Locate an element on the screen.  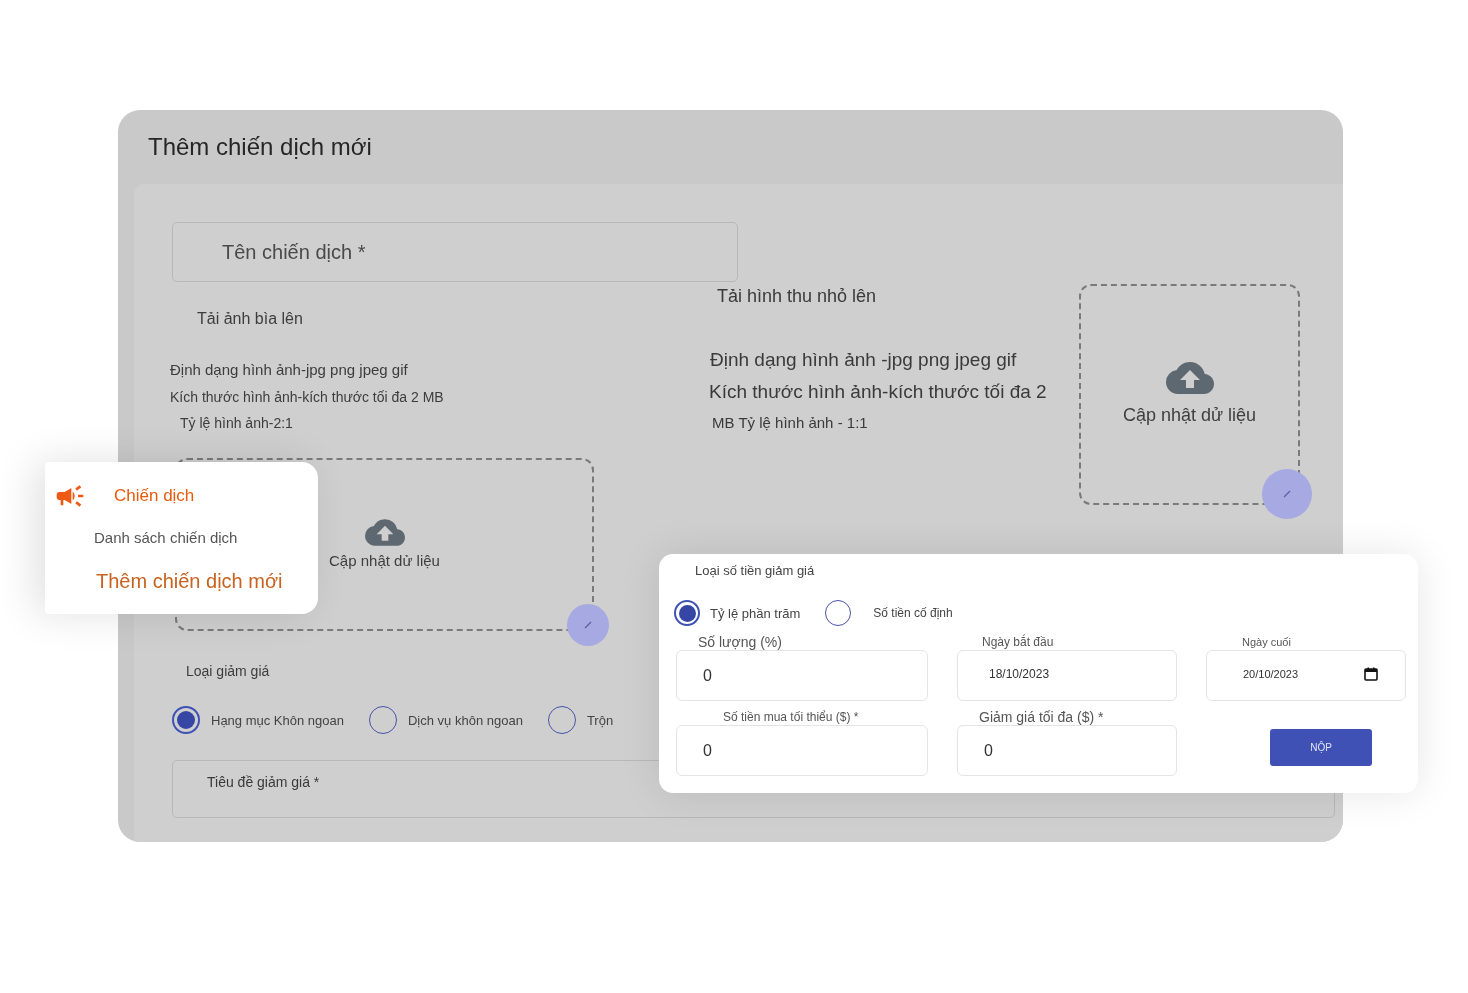
input-field: 18/10/2023 is located at coordinates (1067, 675).